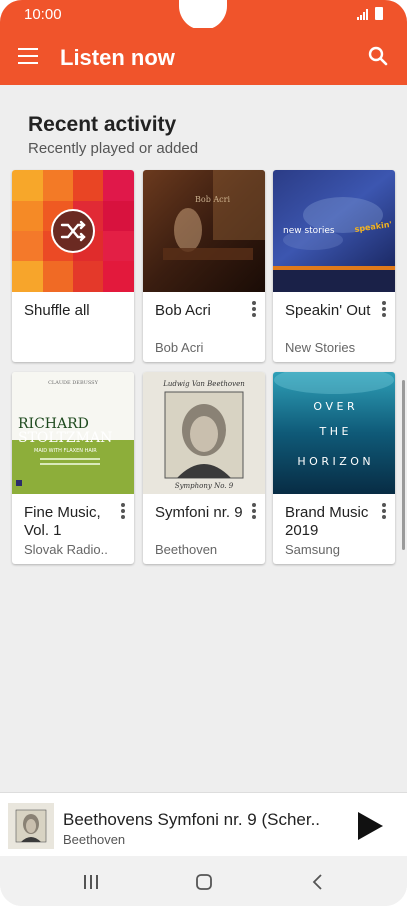 This screenshot has width=407, height=906. Describe the element at coordinates (334, 406) in the screenshot. I see `svg-text: O V E R` at that location.